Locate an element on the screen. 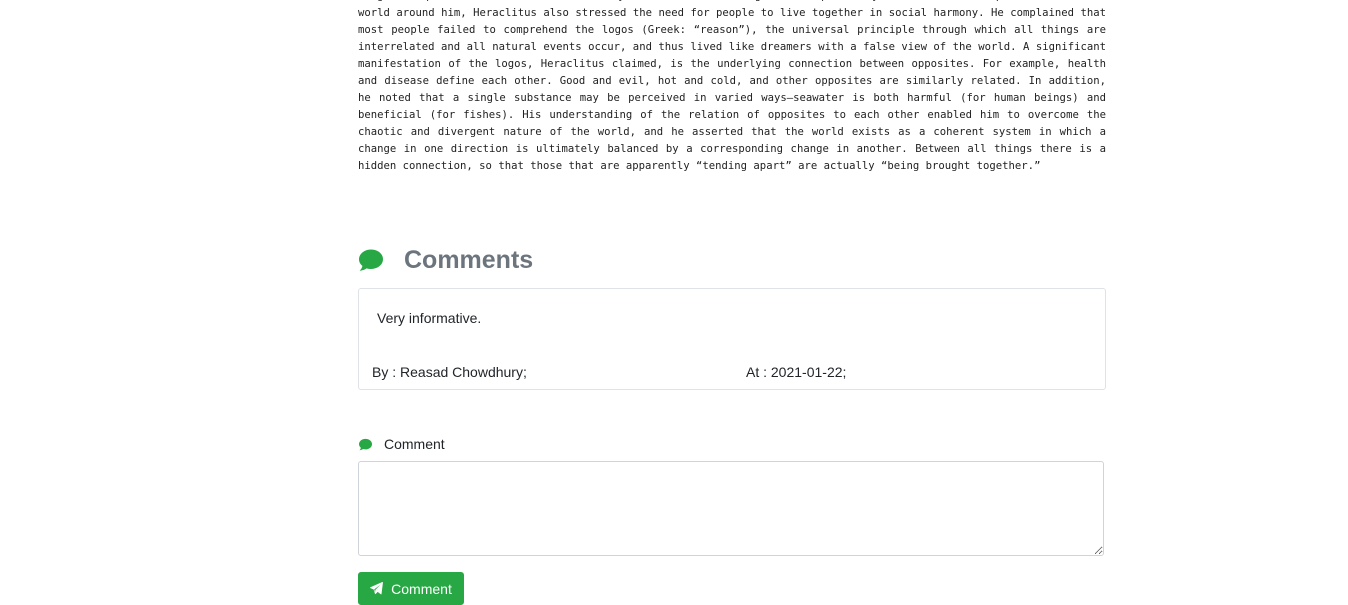 The width and height of the screenshot is (1348, 605). comments-heading: Comments is located at coordinates (445, 260).